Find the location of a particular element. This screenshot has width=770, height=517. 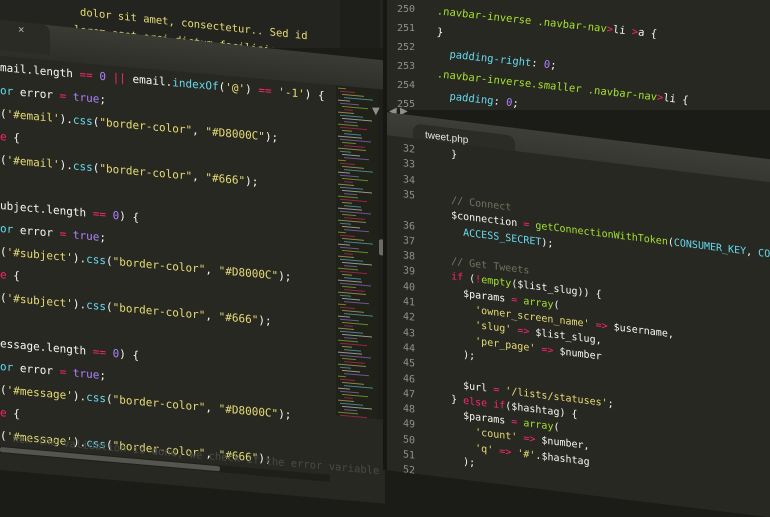

line-number: 43 is located at coordinates (408, 333).